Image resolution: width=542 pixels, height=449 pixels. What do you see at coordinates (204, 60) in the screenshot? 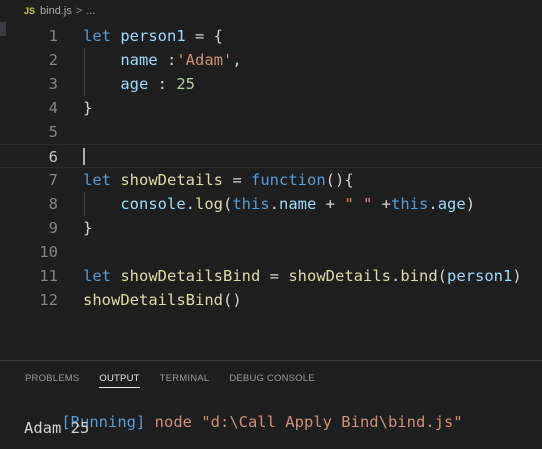
I see `code-token: 'Adam'` at bounding box center [204, 60].